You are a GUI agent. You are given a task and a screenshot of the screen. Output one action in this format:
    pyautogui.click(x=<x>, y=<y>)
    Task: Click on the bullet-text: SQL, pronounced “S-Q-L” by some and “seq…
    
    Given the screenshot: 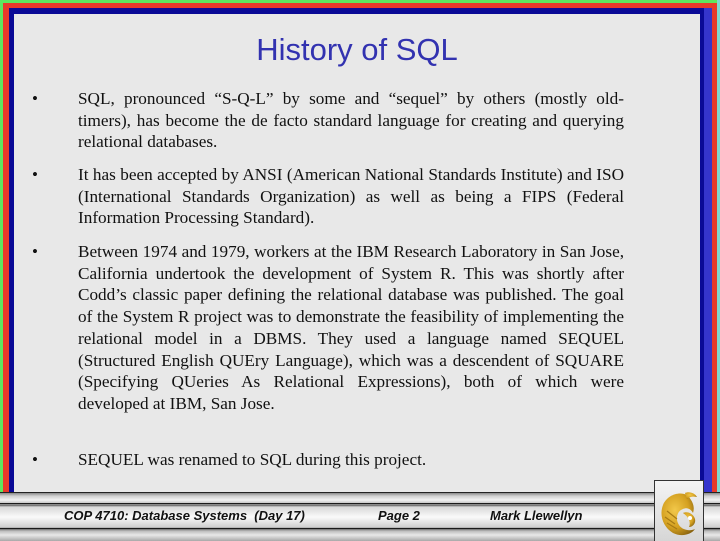 What is the action you would take?
    pyautogui.click(x=351, y=120)
    